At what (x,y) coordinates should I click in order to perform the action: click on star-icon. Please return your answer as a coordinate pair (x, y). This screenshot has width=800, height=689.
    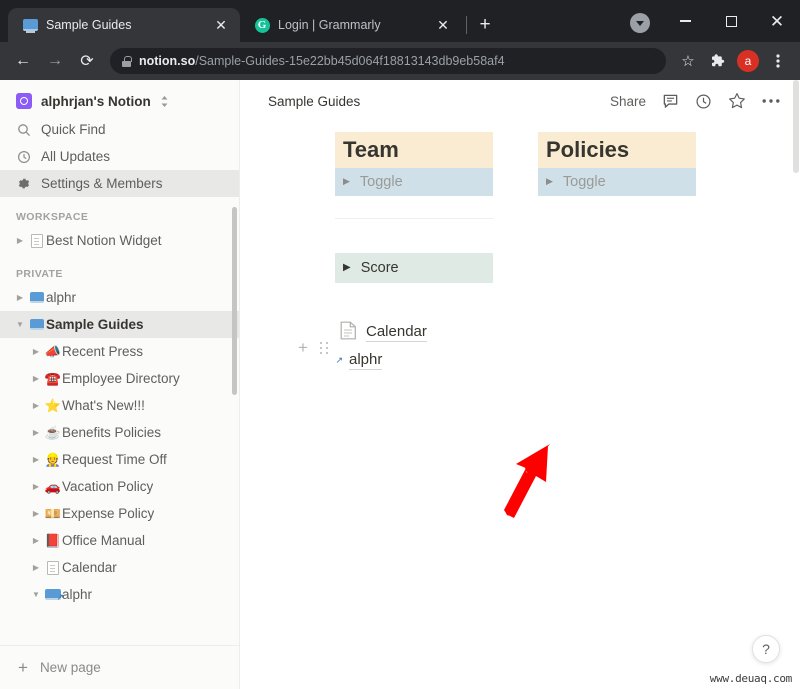
    Looking at the image, I should click on (737, 101).